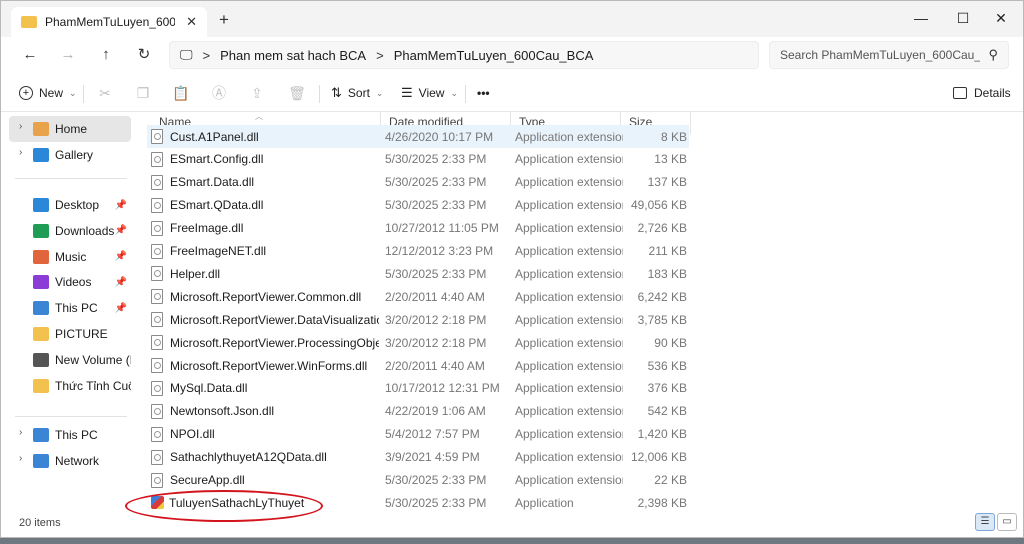 The height and width of the screenshot is (544, 1024). I want to click on file-name-cell: SathachlythuyetA12QData.dll, so click(265, 457).